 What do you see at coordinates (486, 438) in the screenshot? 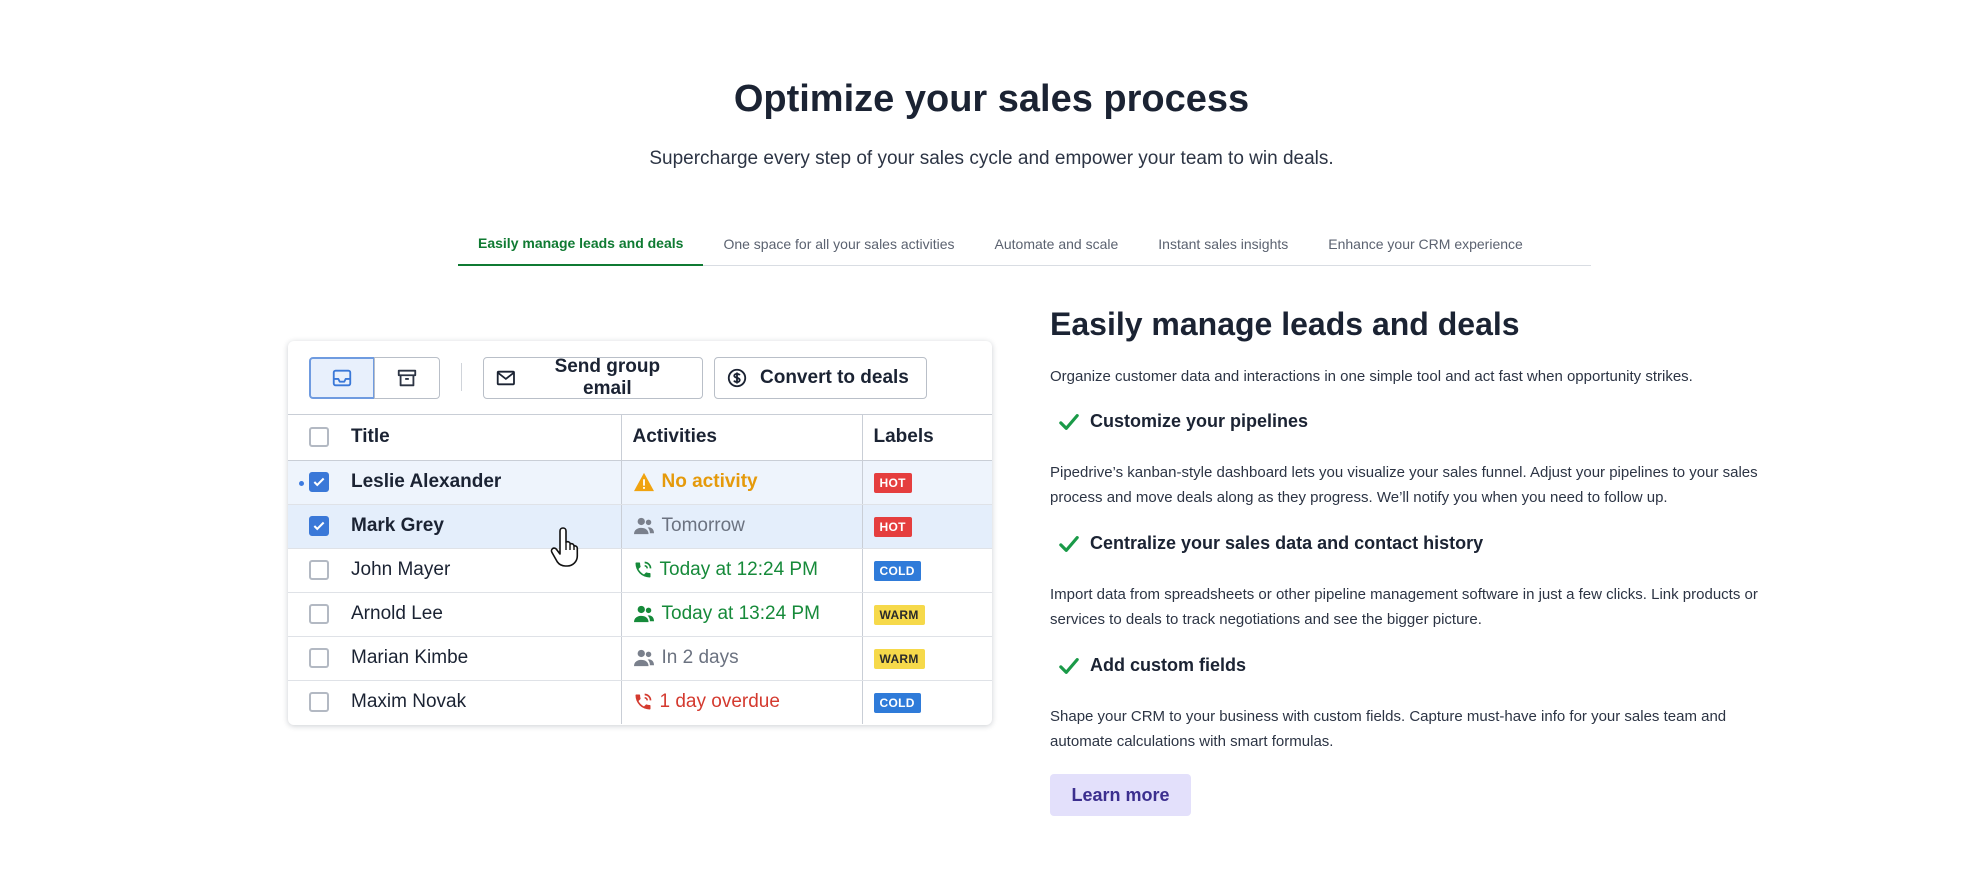
I see `column-header-title: Title` at bounding box center [486, 438].